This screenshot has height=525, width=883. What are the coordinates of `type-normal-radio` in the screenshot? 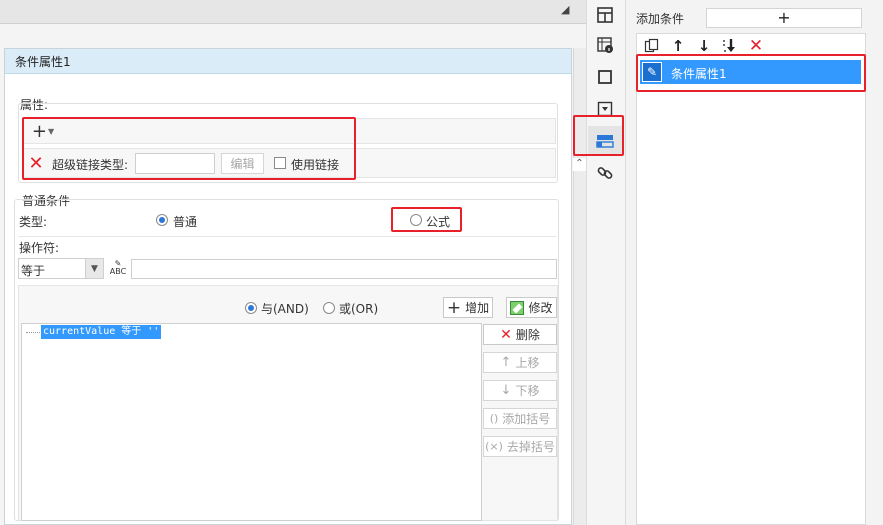 It's located at (162, 220).